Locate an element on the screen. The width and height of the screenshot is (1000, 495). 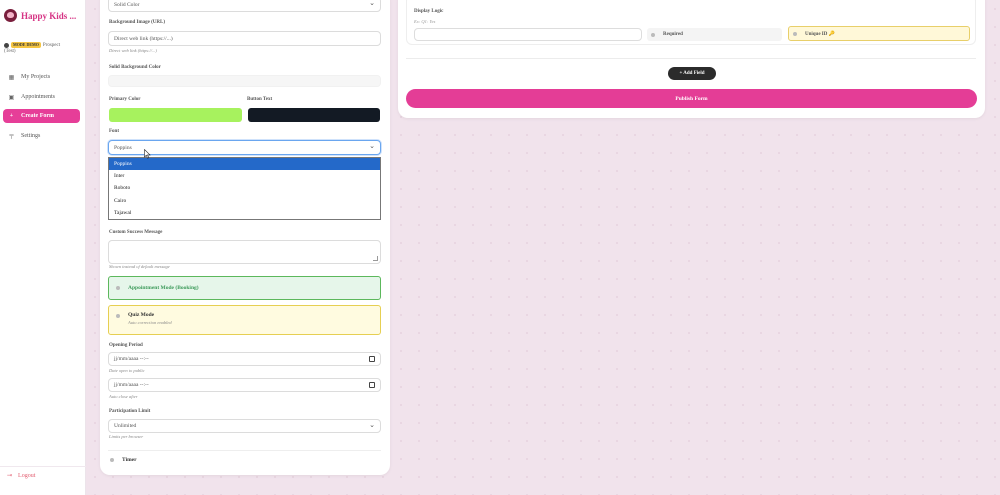
solid-bg-color-input is located at coordinates (244, 81).